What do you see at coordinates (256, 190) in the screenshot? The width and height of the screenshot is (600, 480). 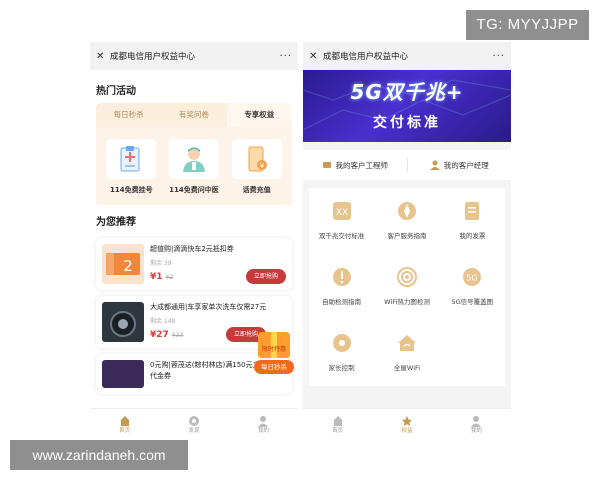 I see `promo-label: 话费充值` at bounding box center [256, 190].